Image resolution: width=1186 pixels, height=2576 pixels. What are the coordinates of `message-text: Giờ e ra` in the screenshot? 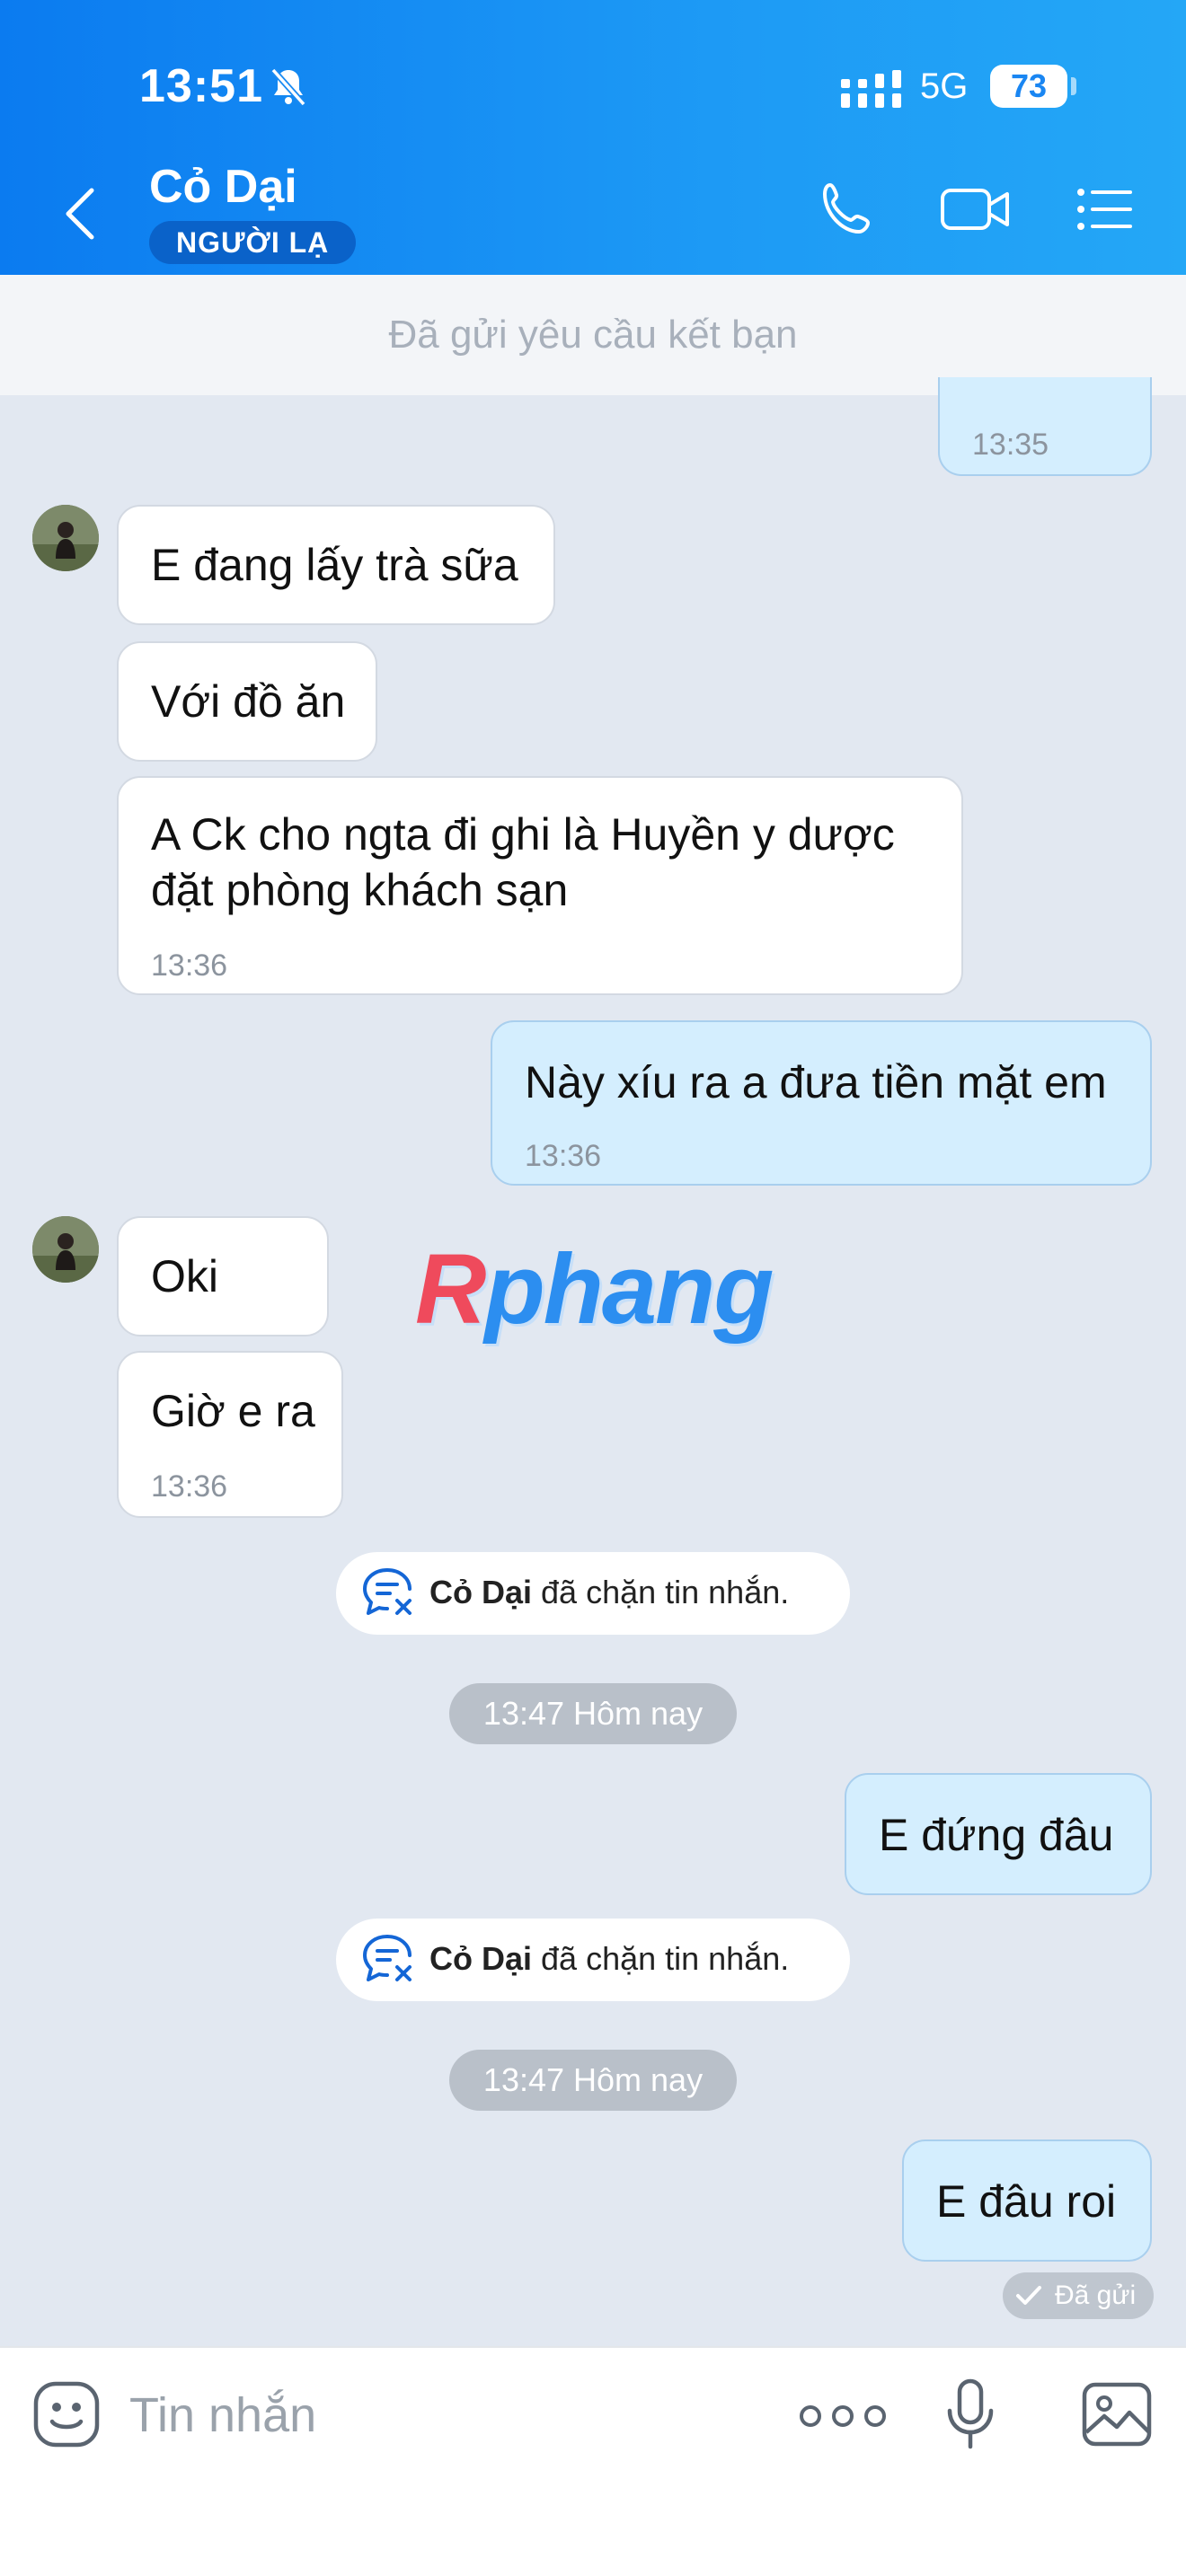 It's located at (233, 1411).